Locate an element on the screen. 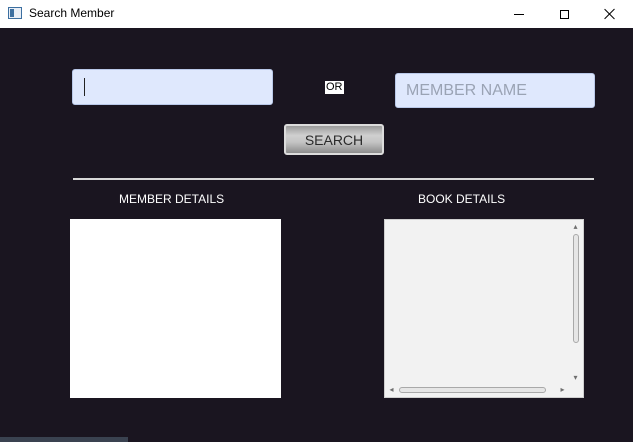  book-details-heading: BOOK DETAILS is located at coordinates (462, 199).